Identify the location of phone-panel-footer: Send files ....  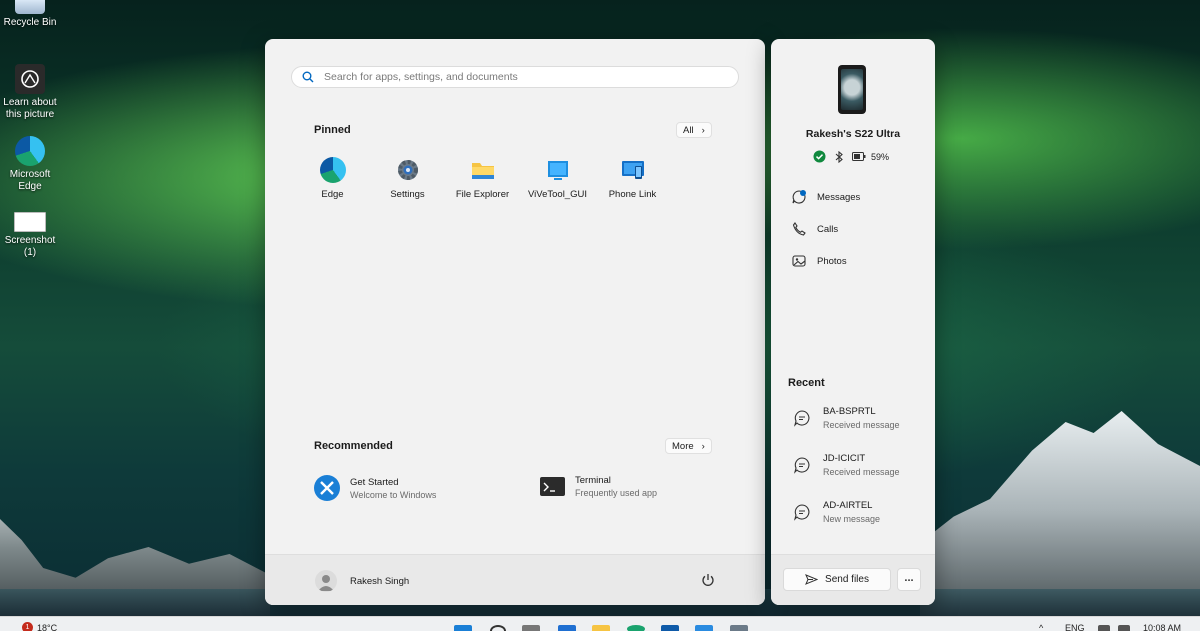
(853, 579).